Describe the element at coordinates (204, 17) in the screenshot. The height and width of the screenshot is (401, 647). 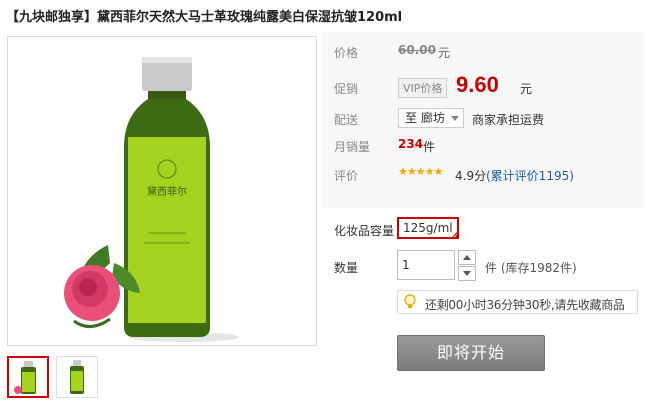
I see `product-title: 【九块邮独享】黛西菲尔天然大马士革玫瑰纯露美白保湿抗皱120ml` at that location.